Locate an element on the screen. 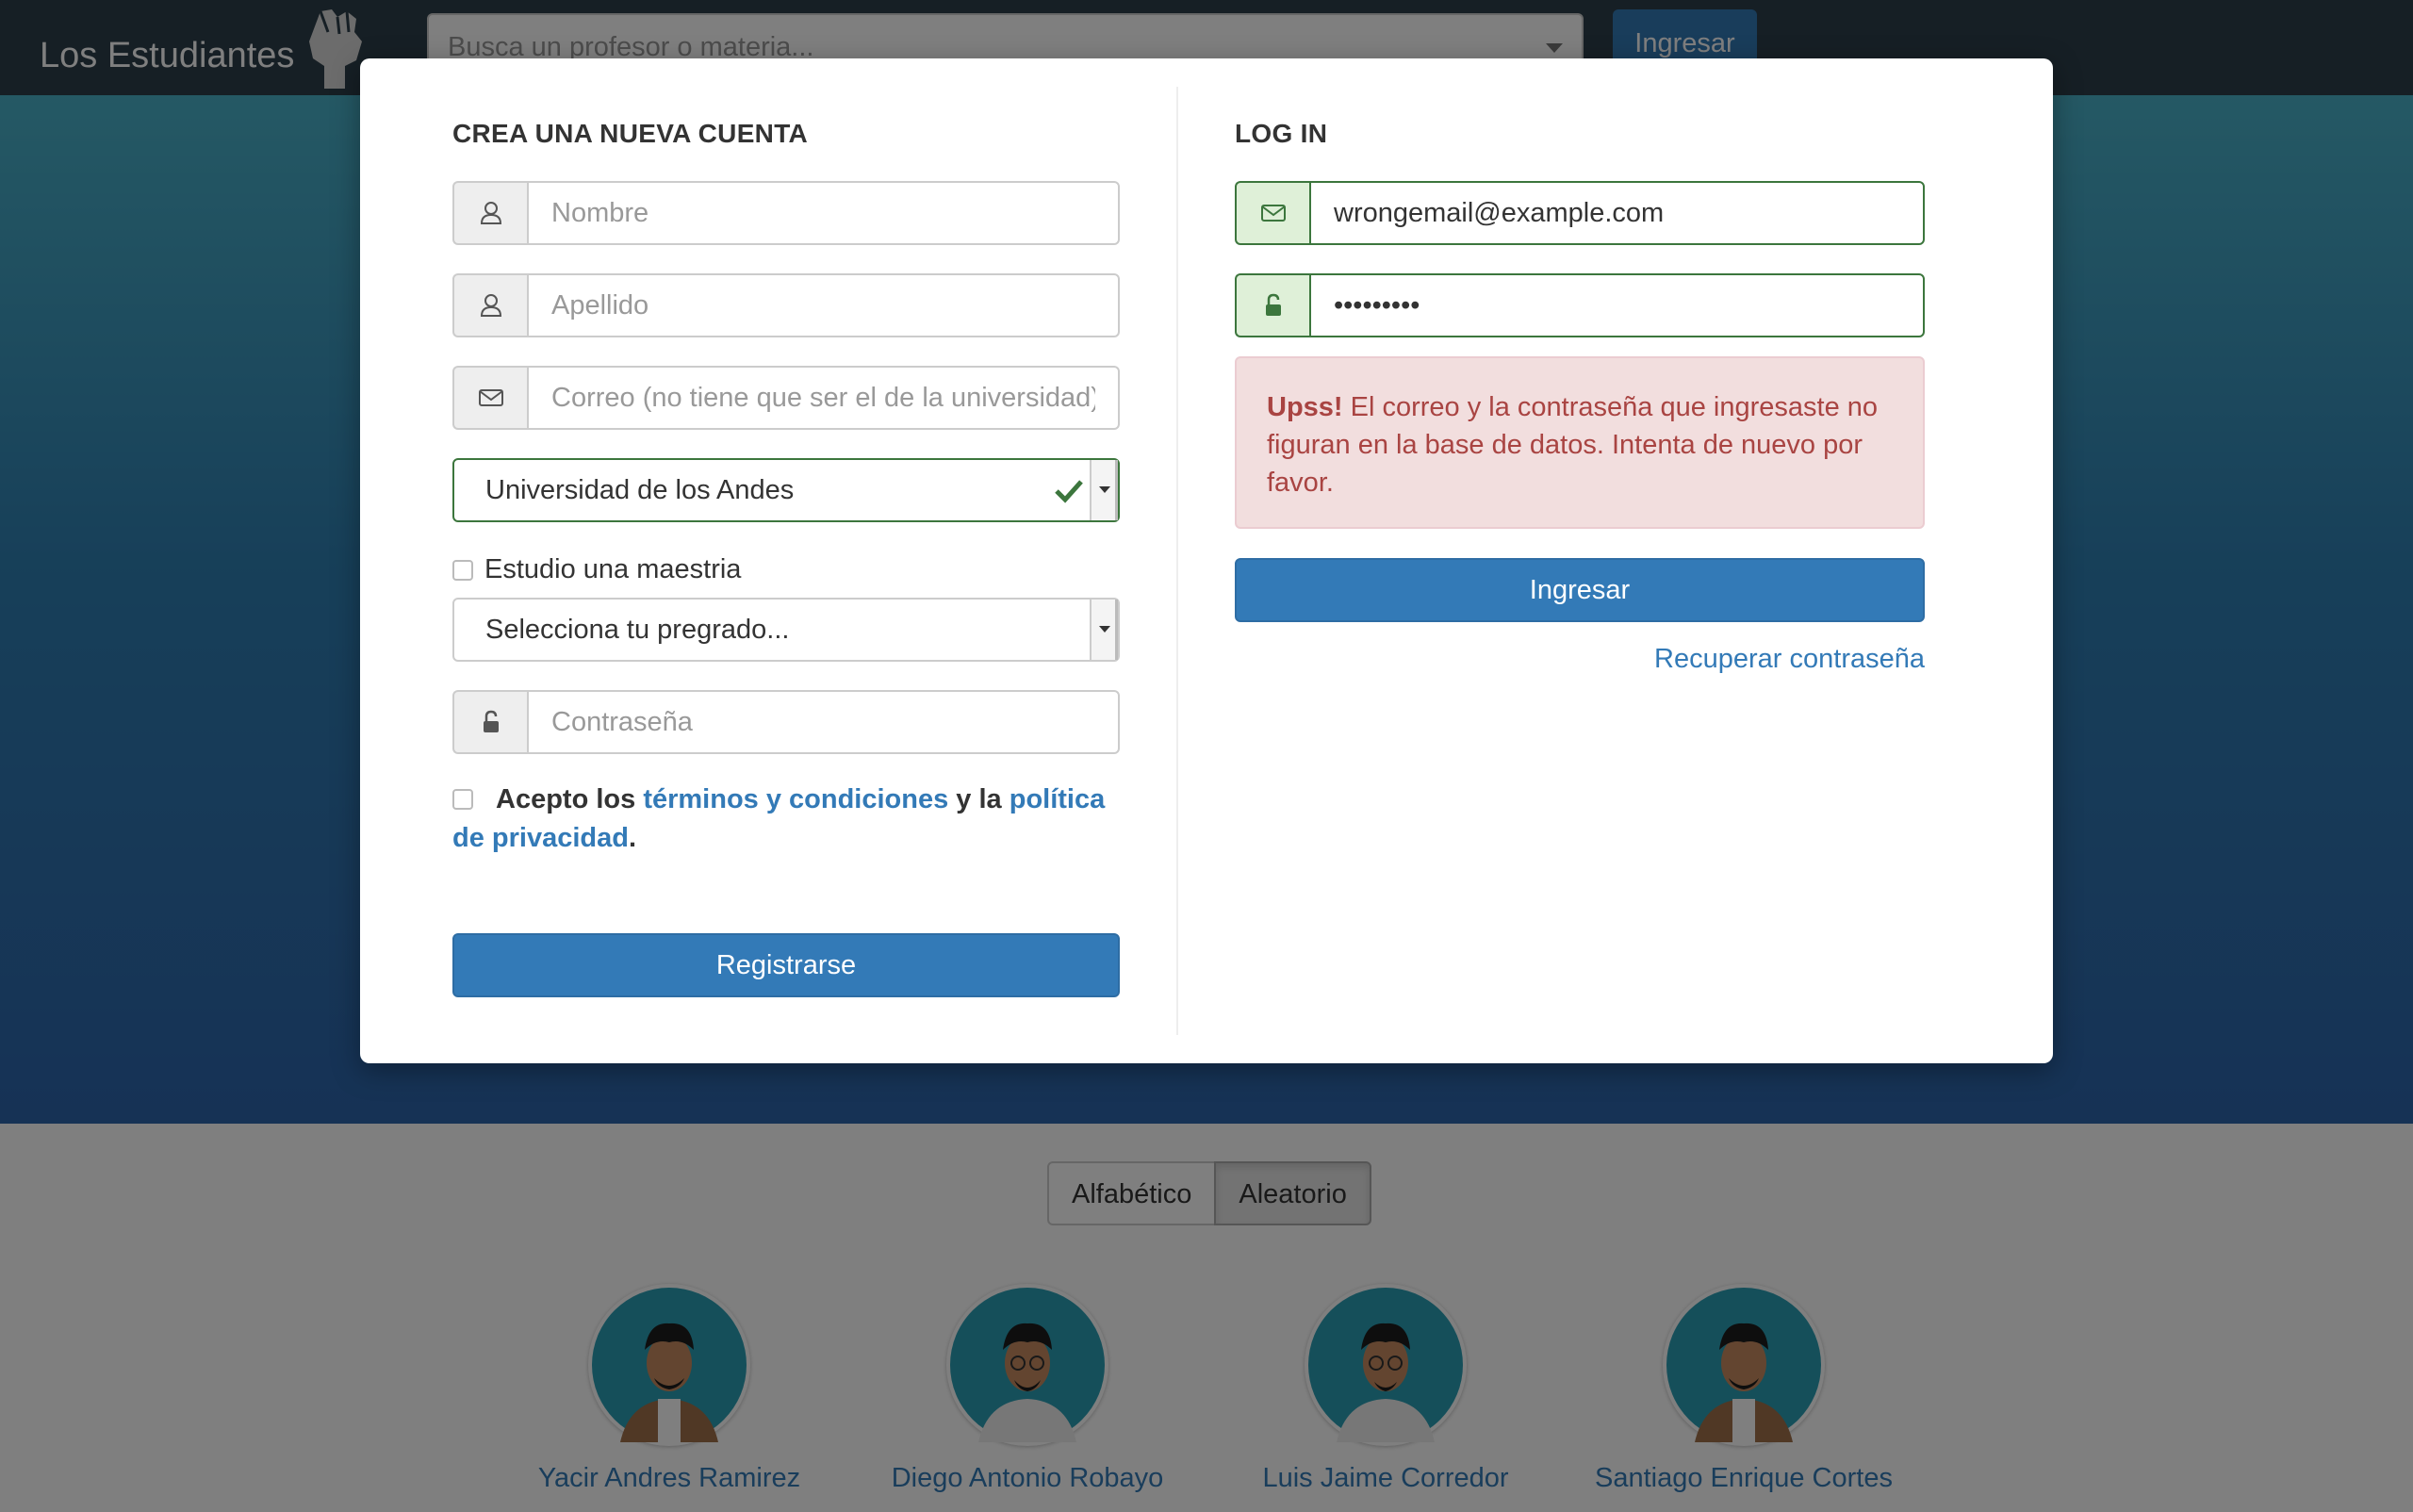 This screenshot has height=1512, width=2413. column-divider is located at coordinates (1177, 561).